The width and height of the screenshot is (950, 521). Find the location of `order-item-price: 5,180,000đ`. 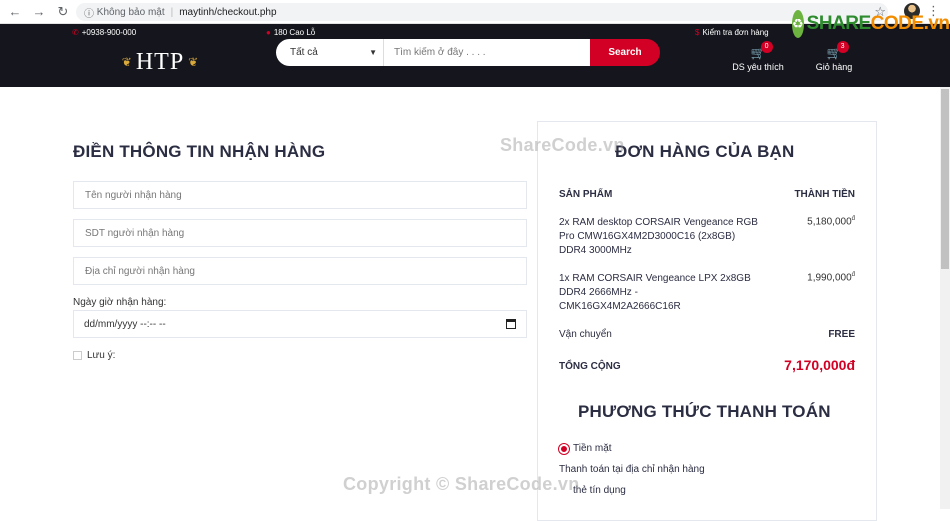

order-item-price: 5,180,000đ is located at coordinates (831, 222).